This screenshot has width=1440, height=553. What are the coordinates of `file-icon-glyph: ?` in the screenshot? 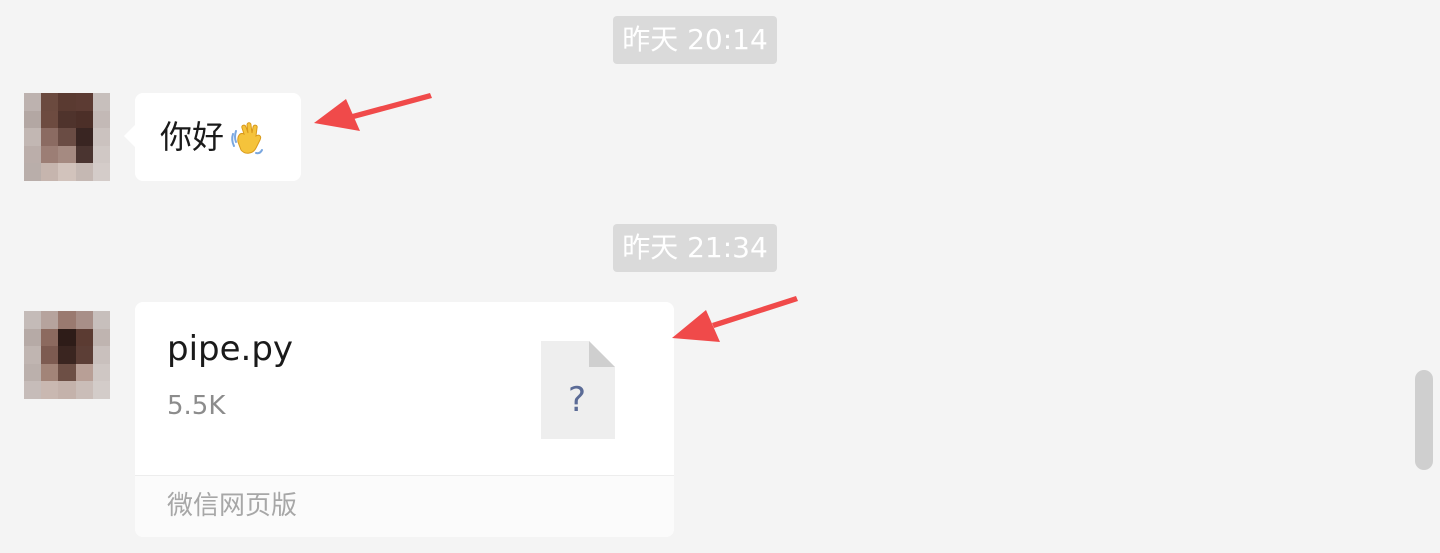 It's located at (577, 400).